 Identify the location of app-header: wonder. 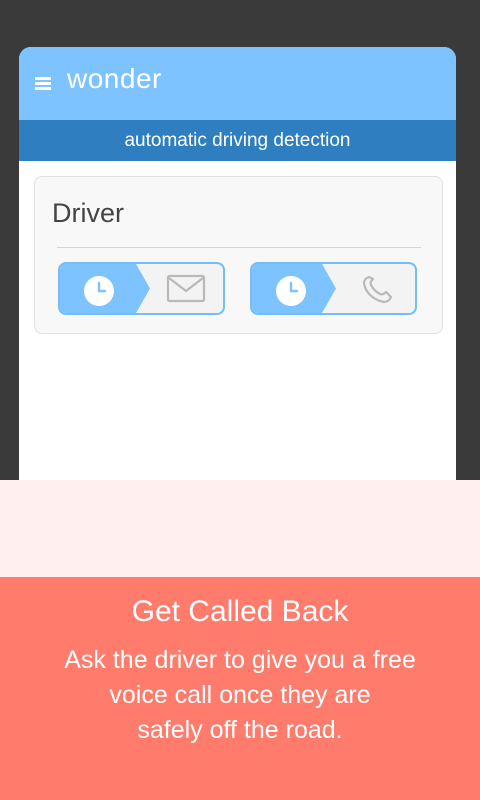
(237, 83).